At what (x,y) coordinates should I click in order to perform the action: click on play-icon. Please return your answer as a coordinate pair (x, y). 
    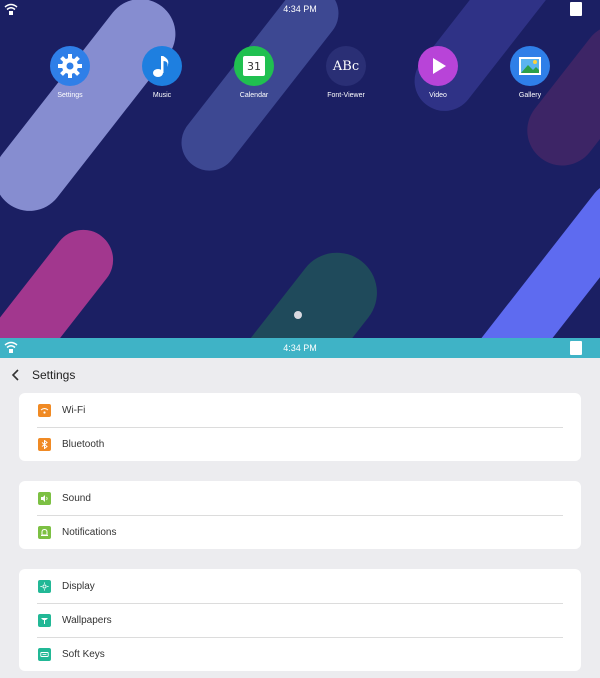
    Looking at the image, I should click on (438, 66).